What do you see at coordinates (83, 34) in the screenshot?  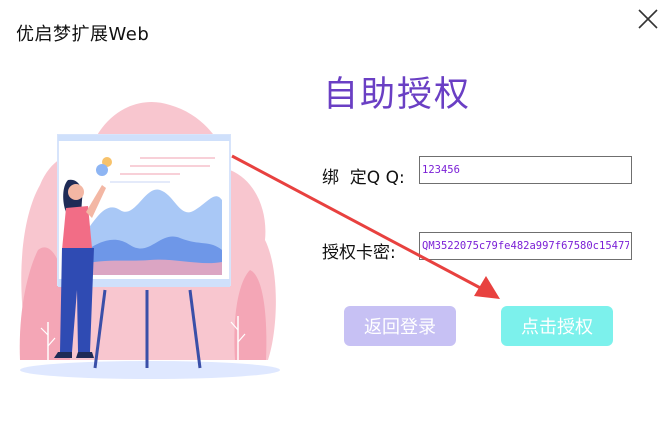 I see `window-title: 优启梦扩展Web` at bounding box center [83, 34].